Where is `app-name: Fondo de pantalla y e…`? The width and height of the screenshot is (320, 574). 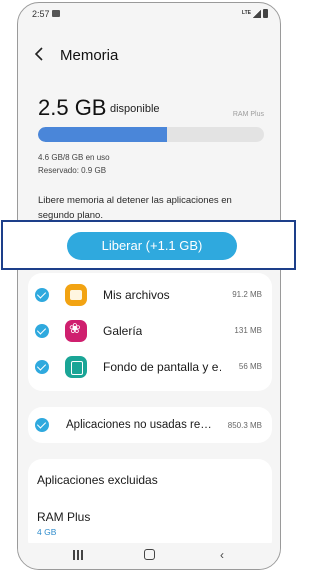
app-name: Fondo de pantalla y e… is located at coordinates (162, 367).